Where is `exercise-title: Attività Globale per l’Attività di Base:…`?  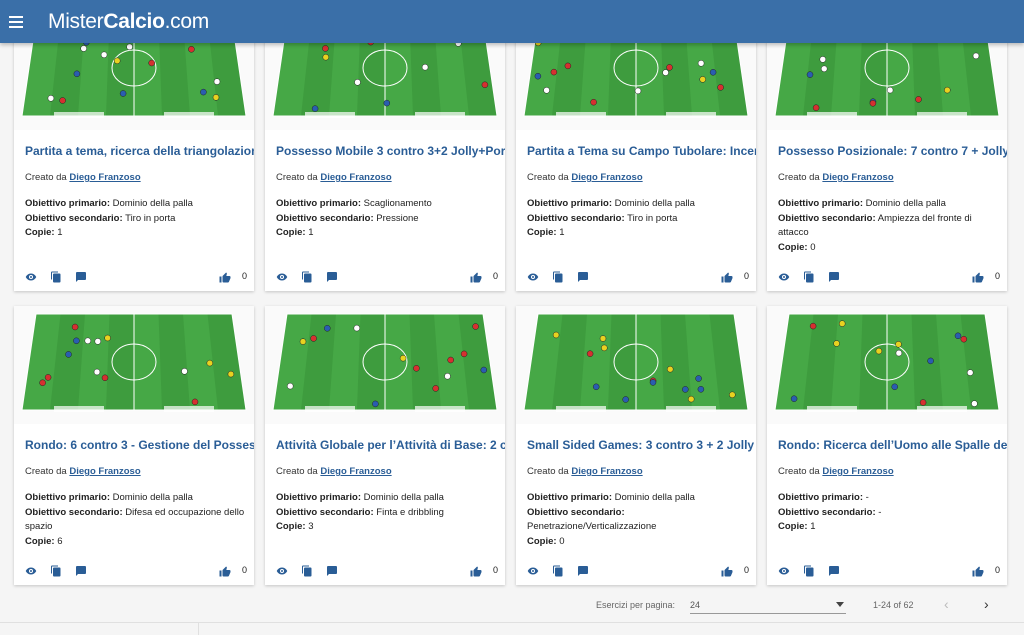
exercise-title: Attività Globale per l’Attività di Base:… is located at coordinates (390, 445).